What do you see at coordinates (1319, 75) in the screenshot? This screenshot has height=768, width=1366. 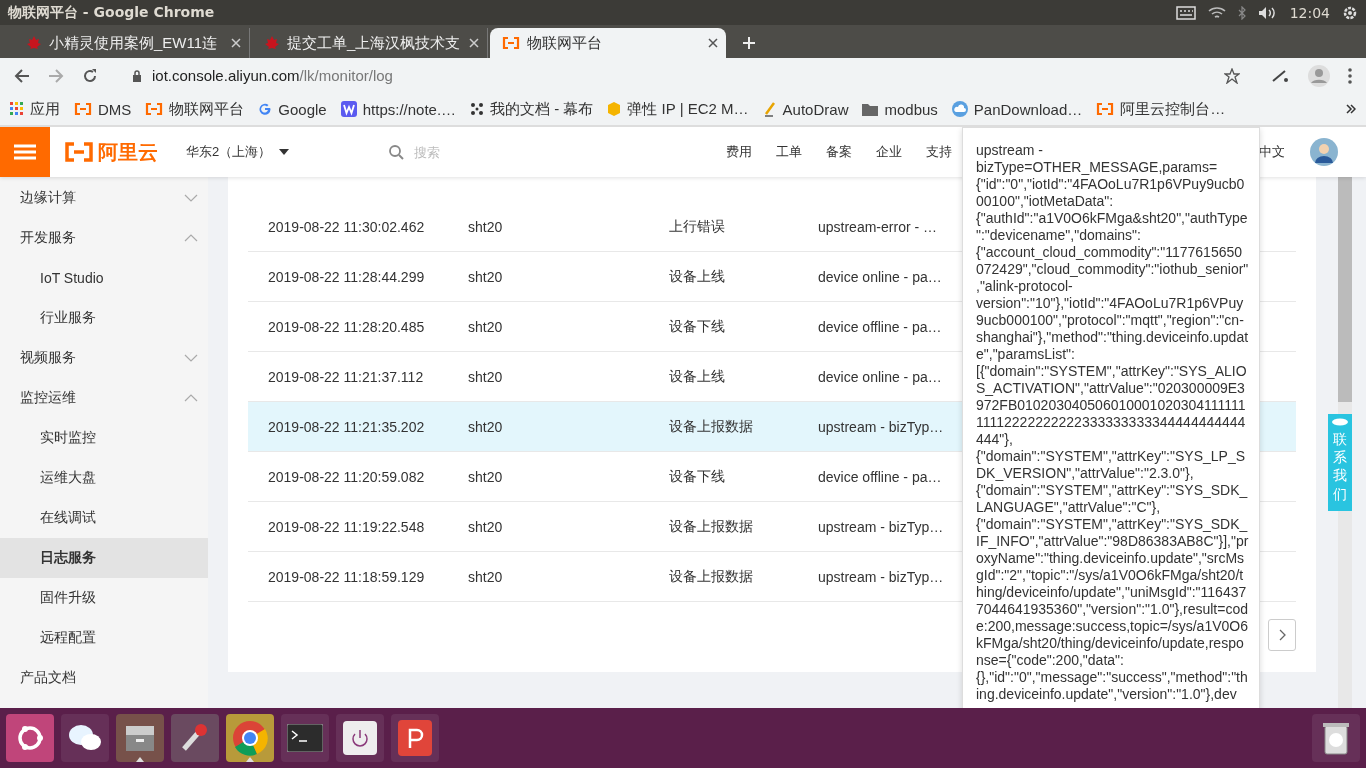 I see `profile-avatar-icon` at bounding box center [1319, 75].